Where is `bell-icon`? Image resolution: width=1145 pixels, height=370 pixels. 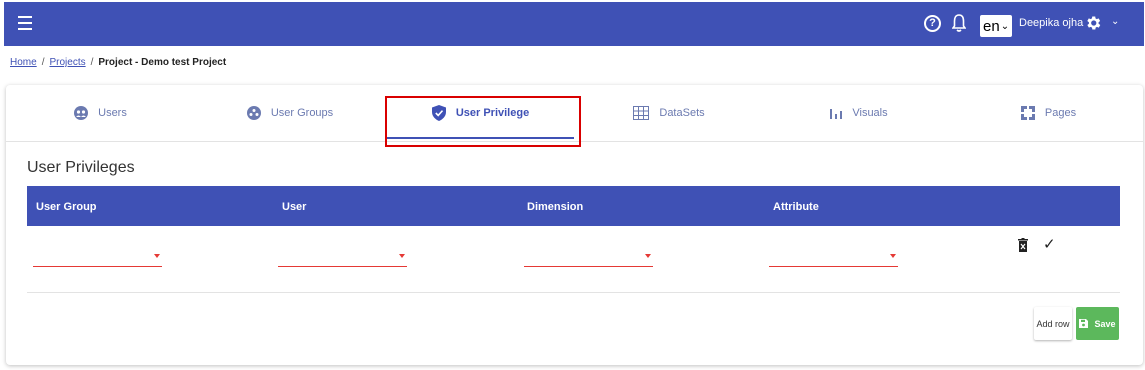
bell-icon is located at coordinates (959, 23).